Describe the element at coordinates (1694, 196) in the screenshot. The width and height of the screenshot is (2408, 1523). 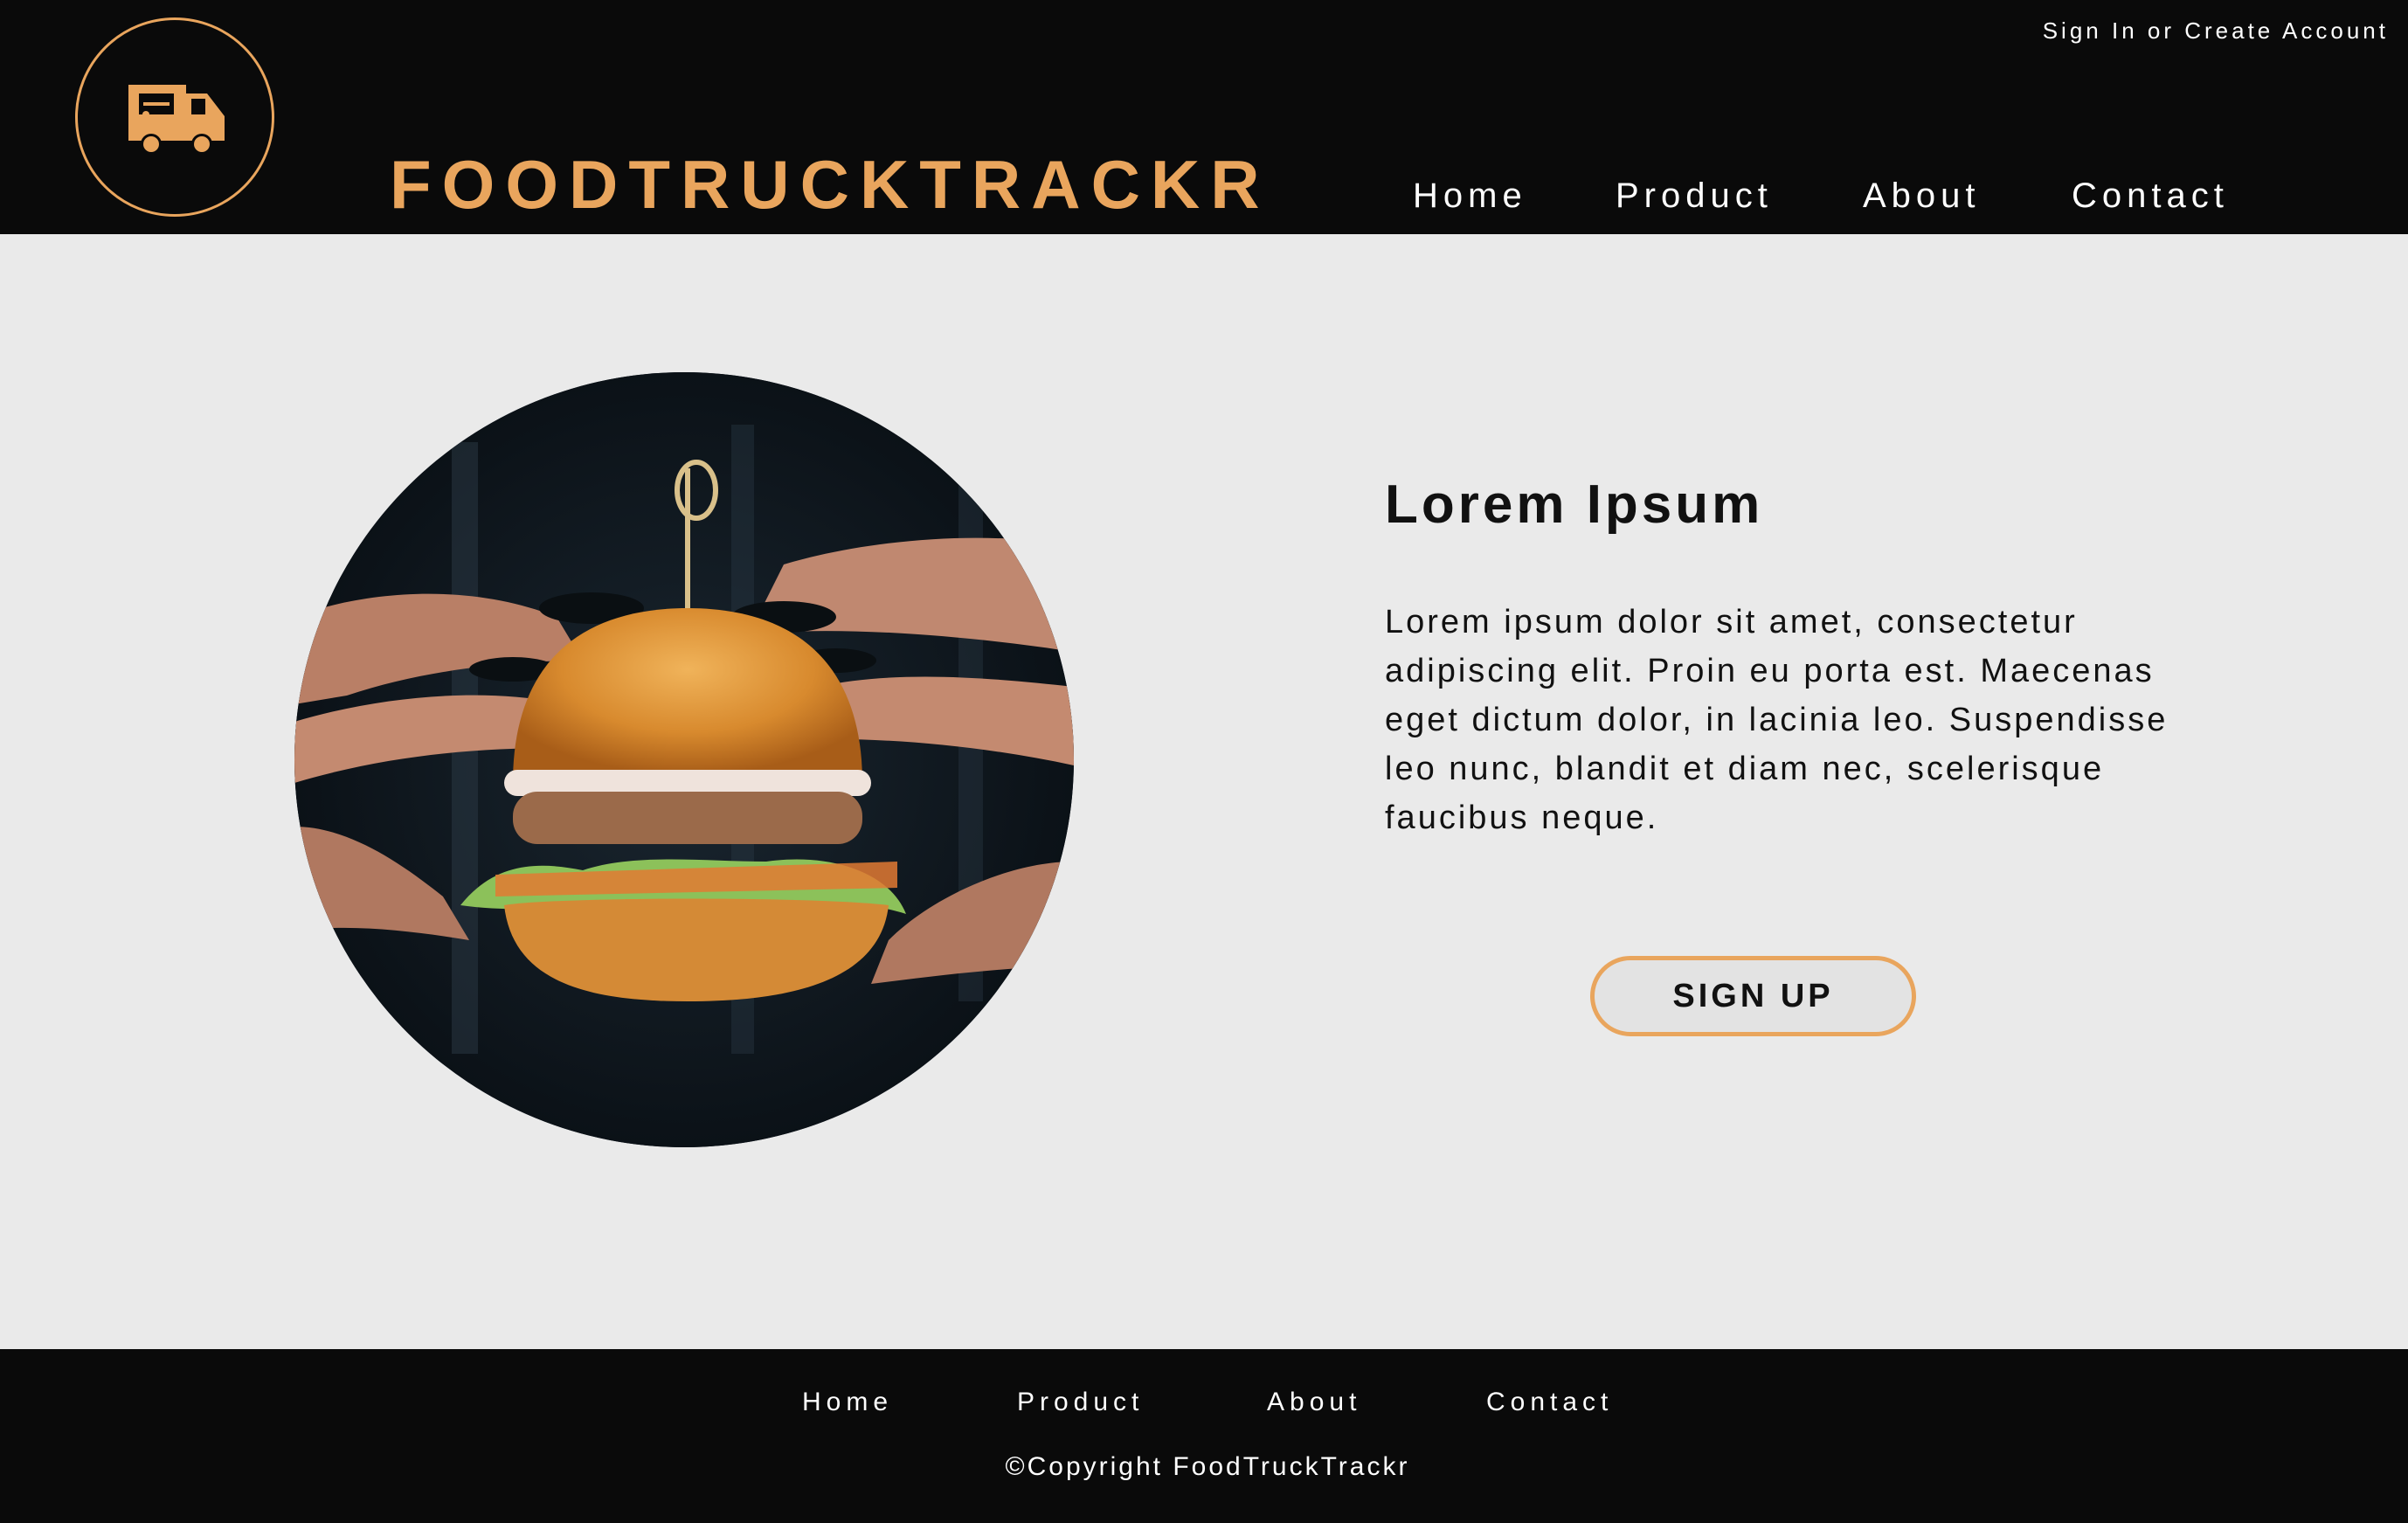
I see `nav-product: Product` at that location.